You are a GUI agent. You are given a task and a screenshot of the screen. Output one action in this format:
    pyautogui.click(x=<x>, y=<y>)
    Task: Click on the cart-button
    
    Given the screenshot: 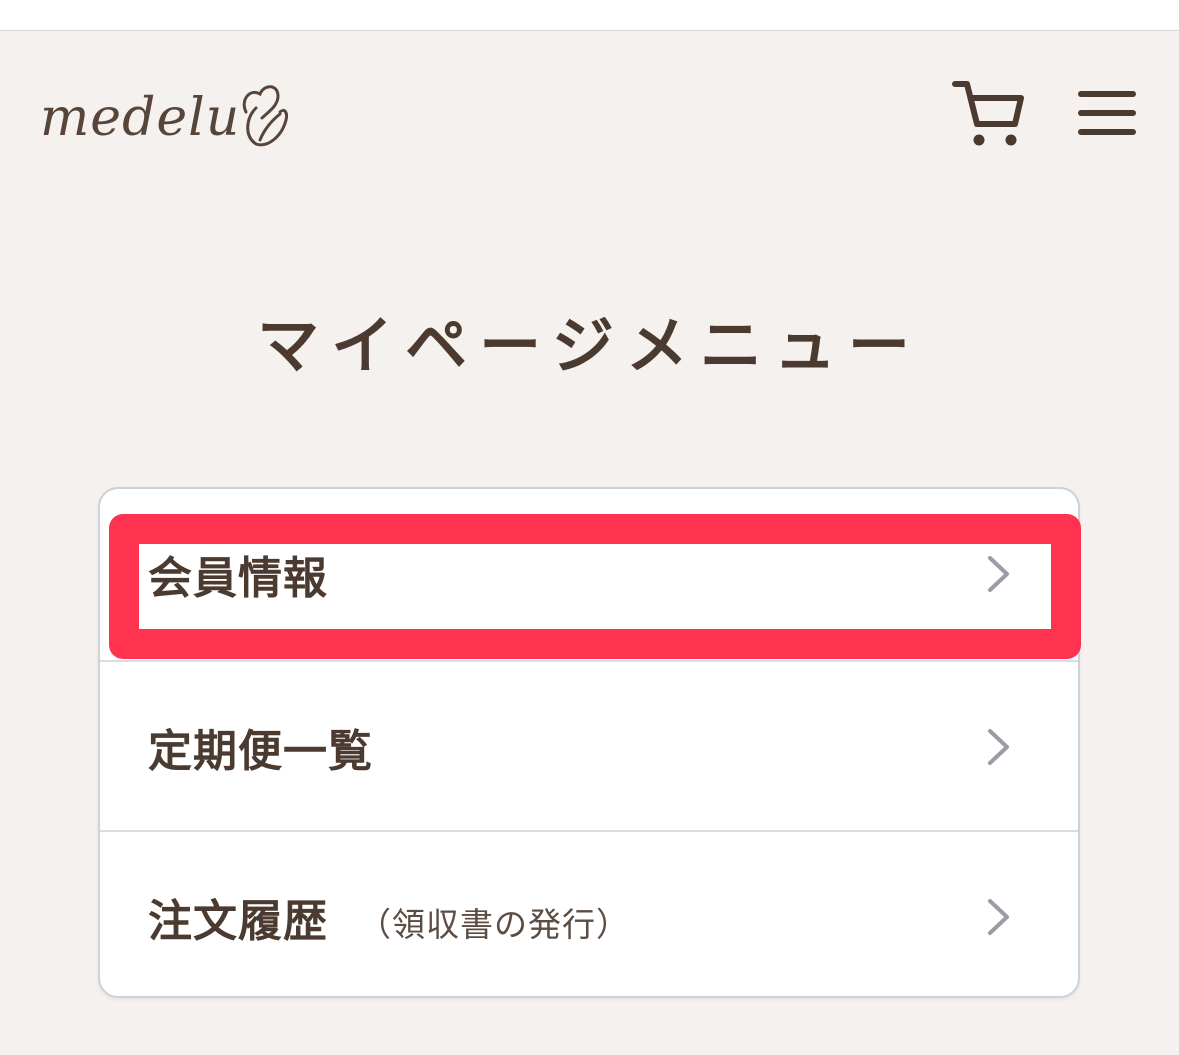 What is the action you would take?
    pyautogui.click(x=988, y=114)
    